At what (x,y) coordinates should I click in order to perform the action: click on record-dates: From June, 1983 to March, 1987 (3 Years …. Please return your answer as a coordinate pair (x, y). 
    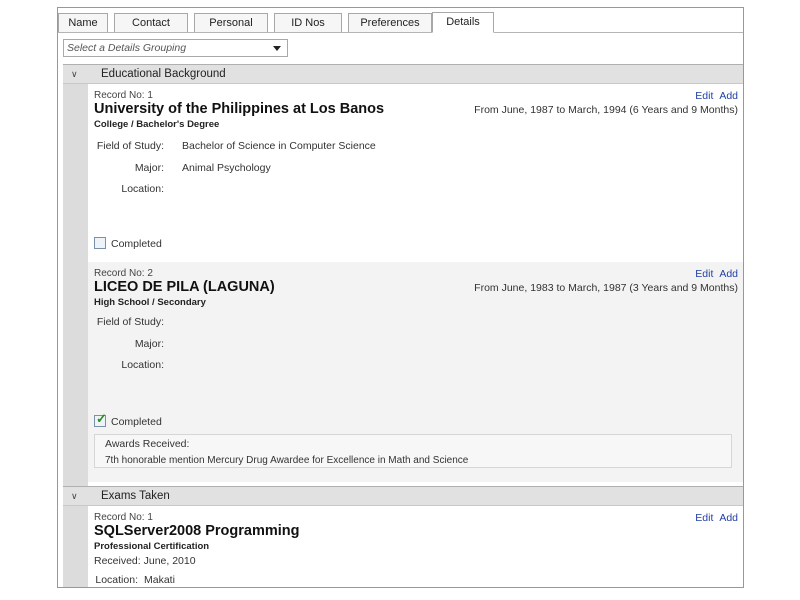
    Looking at the image, I should click on (606, 288).